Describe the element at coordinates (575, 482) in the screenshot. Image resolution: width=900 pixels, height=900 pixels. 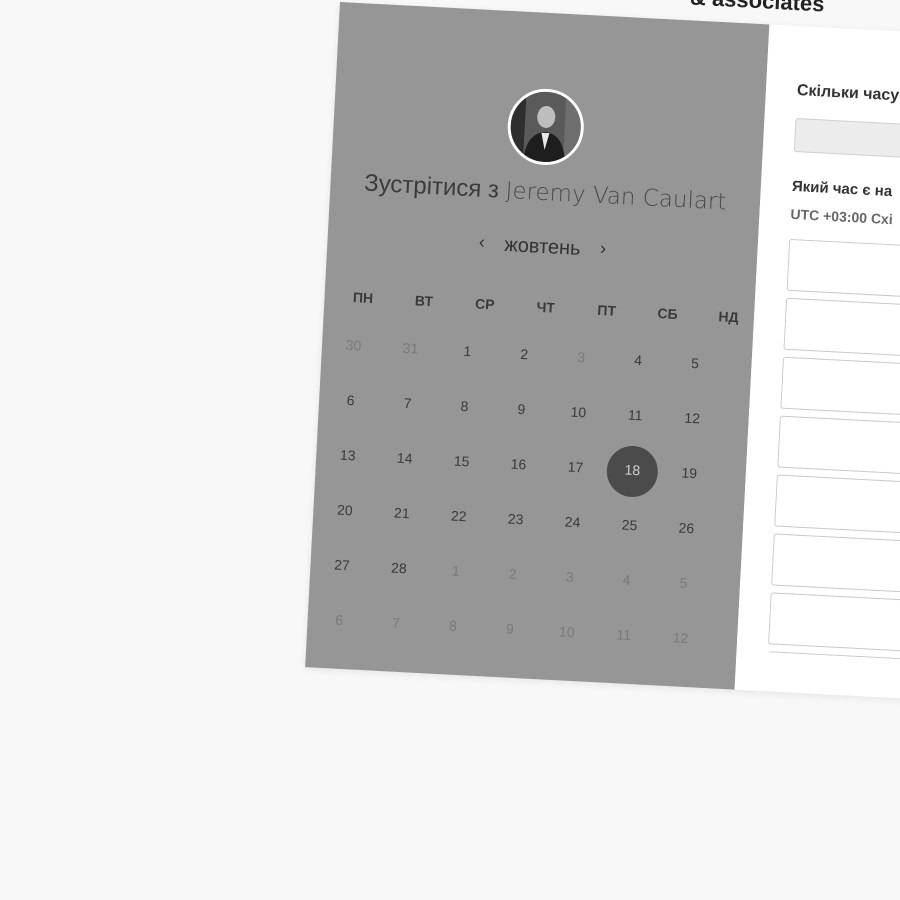
I see `calendar-day: 17` at that location.